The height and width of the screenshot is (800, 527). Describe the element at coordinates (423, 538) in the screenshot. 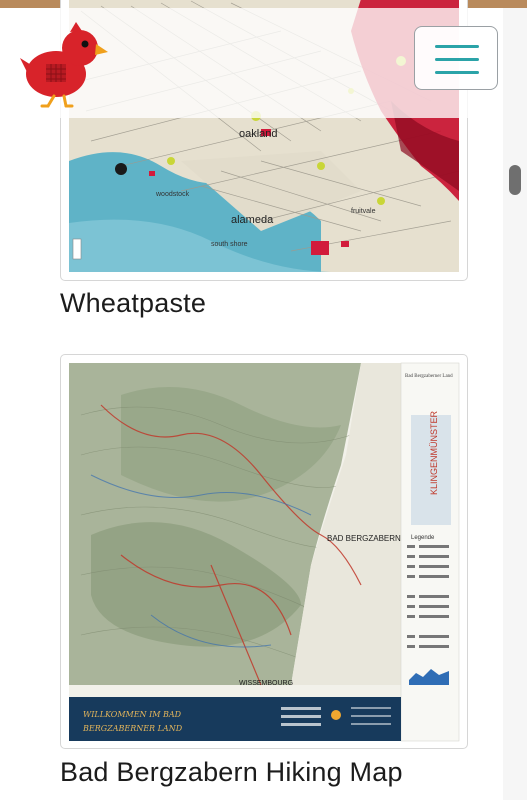

I see `map-legend-label: Legende` at that location.